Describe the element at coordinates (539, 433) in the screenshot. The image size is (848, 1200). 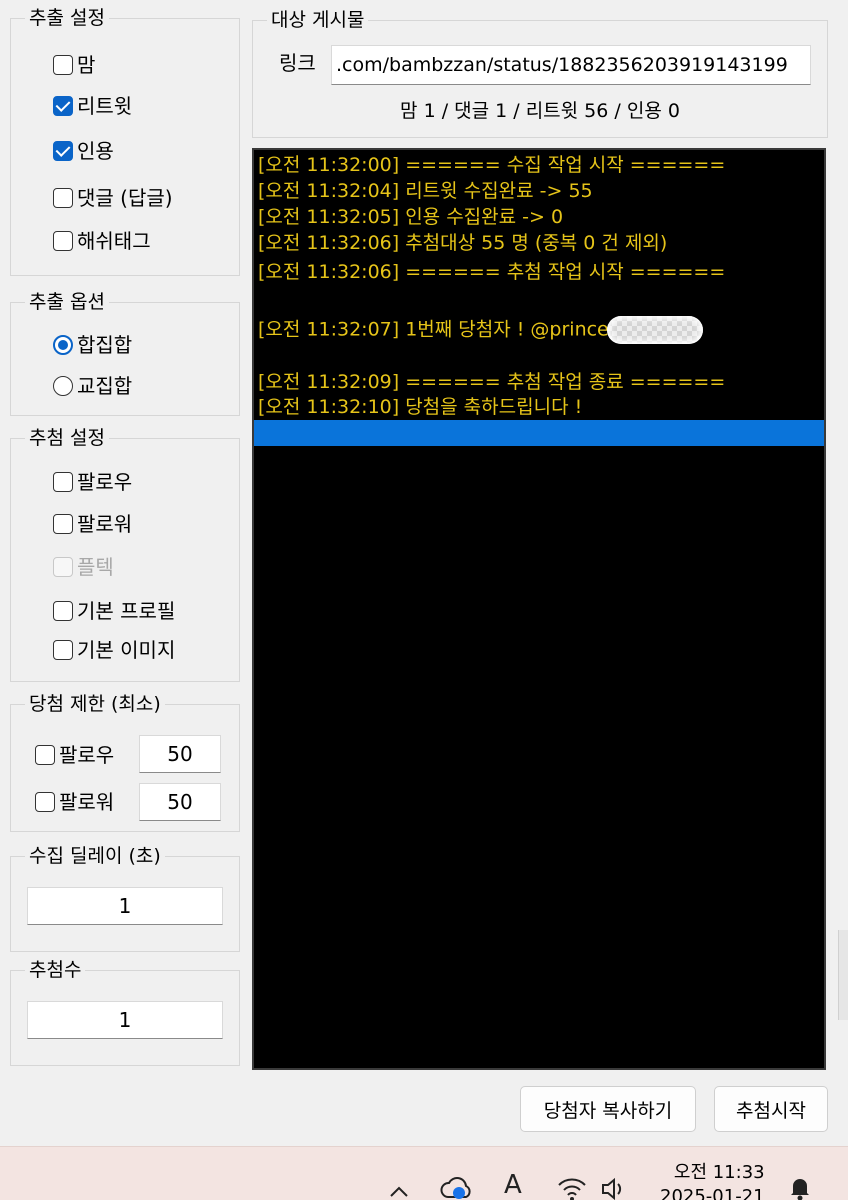
I see `selected-log-row` at that location.